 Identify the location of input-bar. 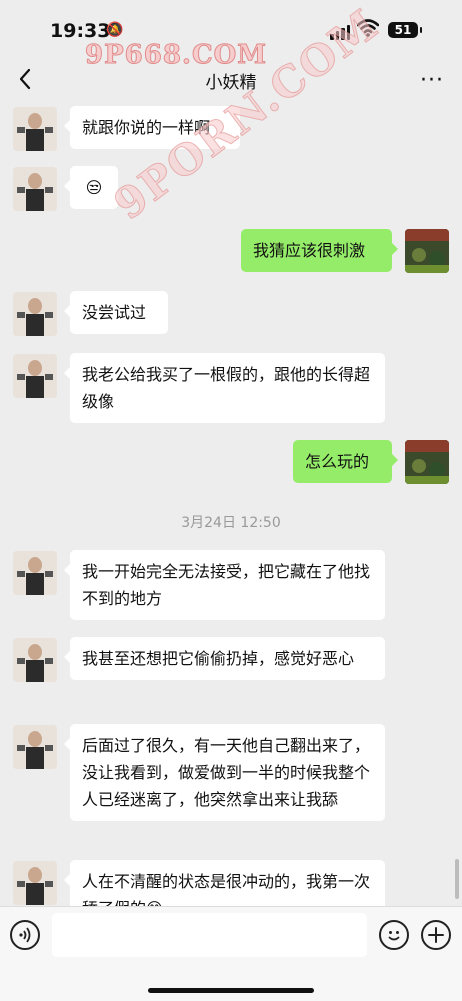
(231, 953).